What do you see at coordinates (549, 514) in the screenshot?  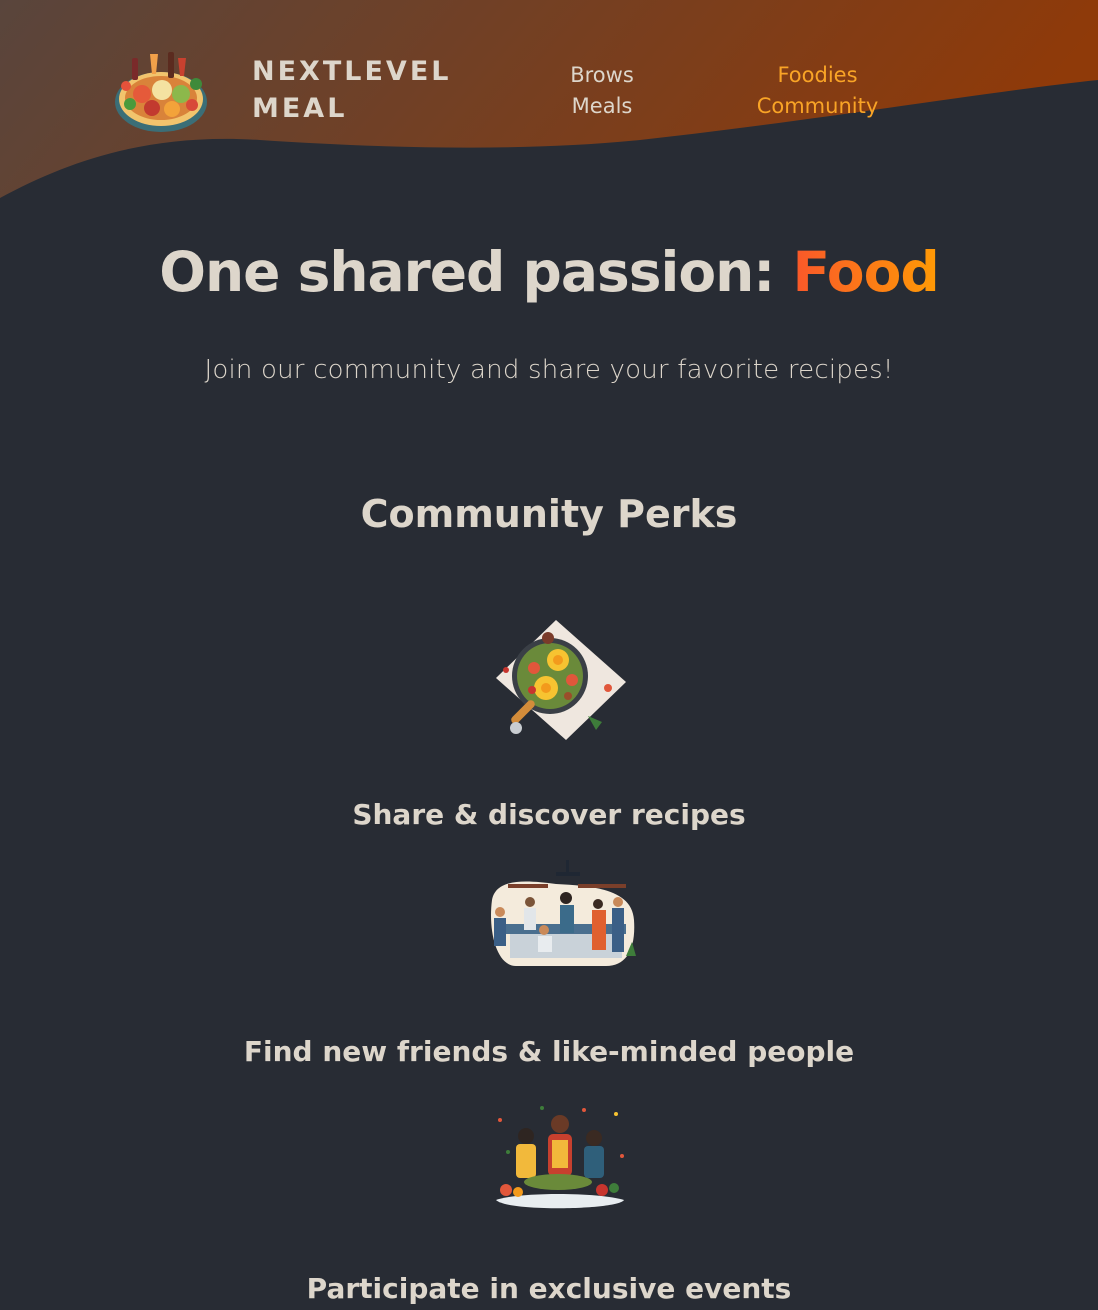 I see `perks-heading: Community Perks` at bounding box center [549, 514].